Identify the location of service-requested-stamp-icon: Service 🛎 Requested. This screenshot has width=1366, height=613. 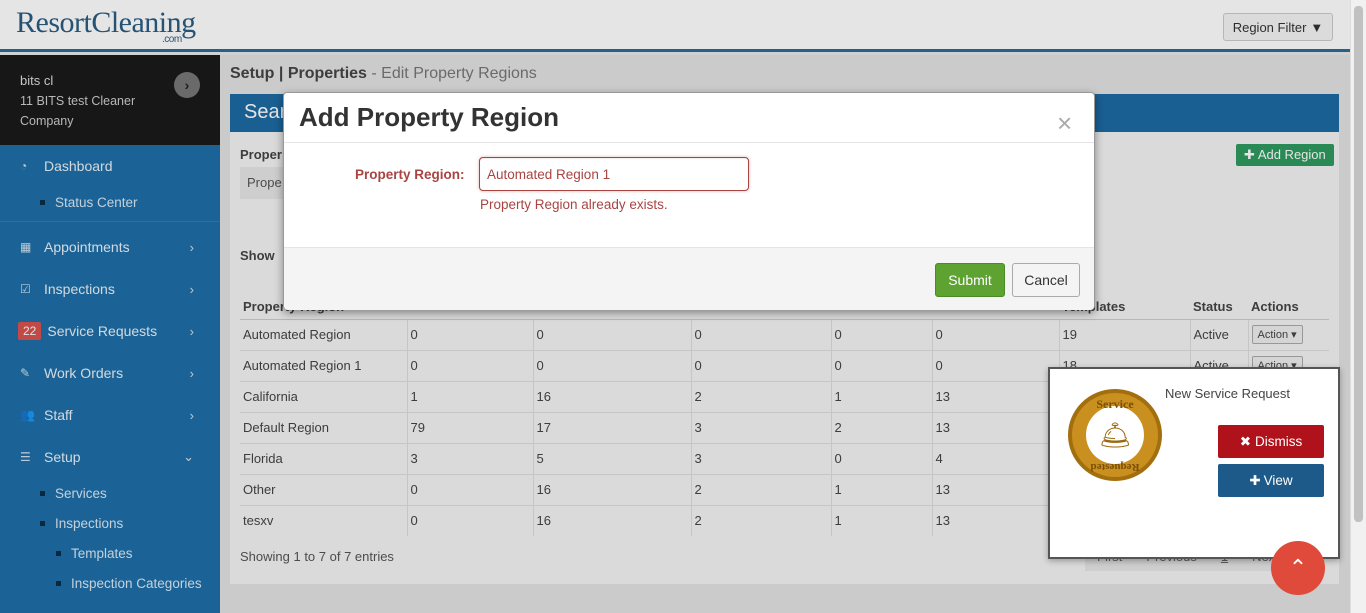
(1115, 435).